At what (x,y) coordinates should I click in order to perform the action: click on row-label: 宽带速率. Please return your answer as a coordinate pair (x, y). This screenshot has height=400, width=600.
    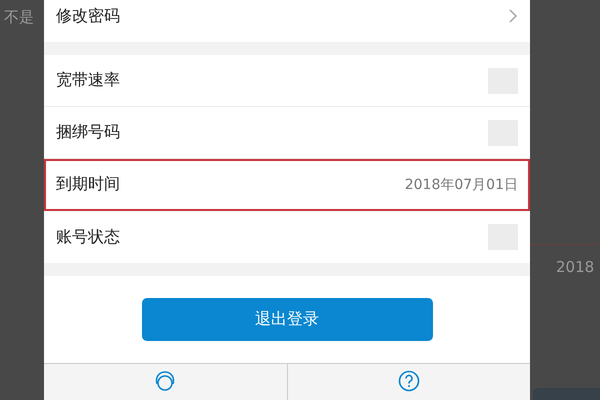
    Looking at the image, I should click on (88, 80).